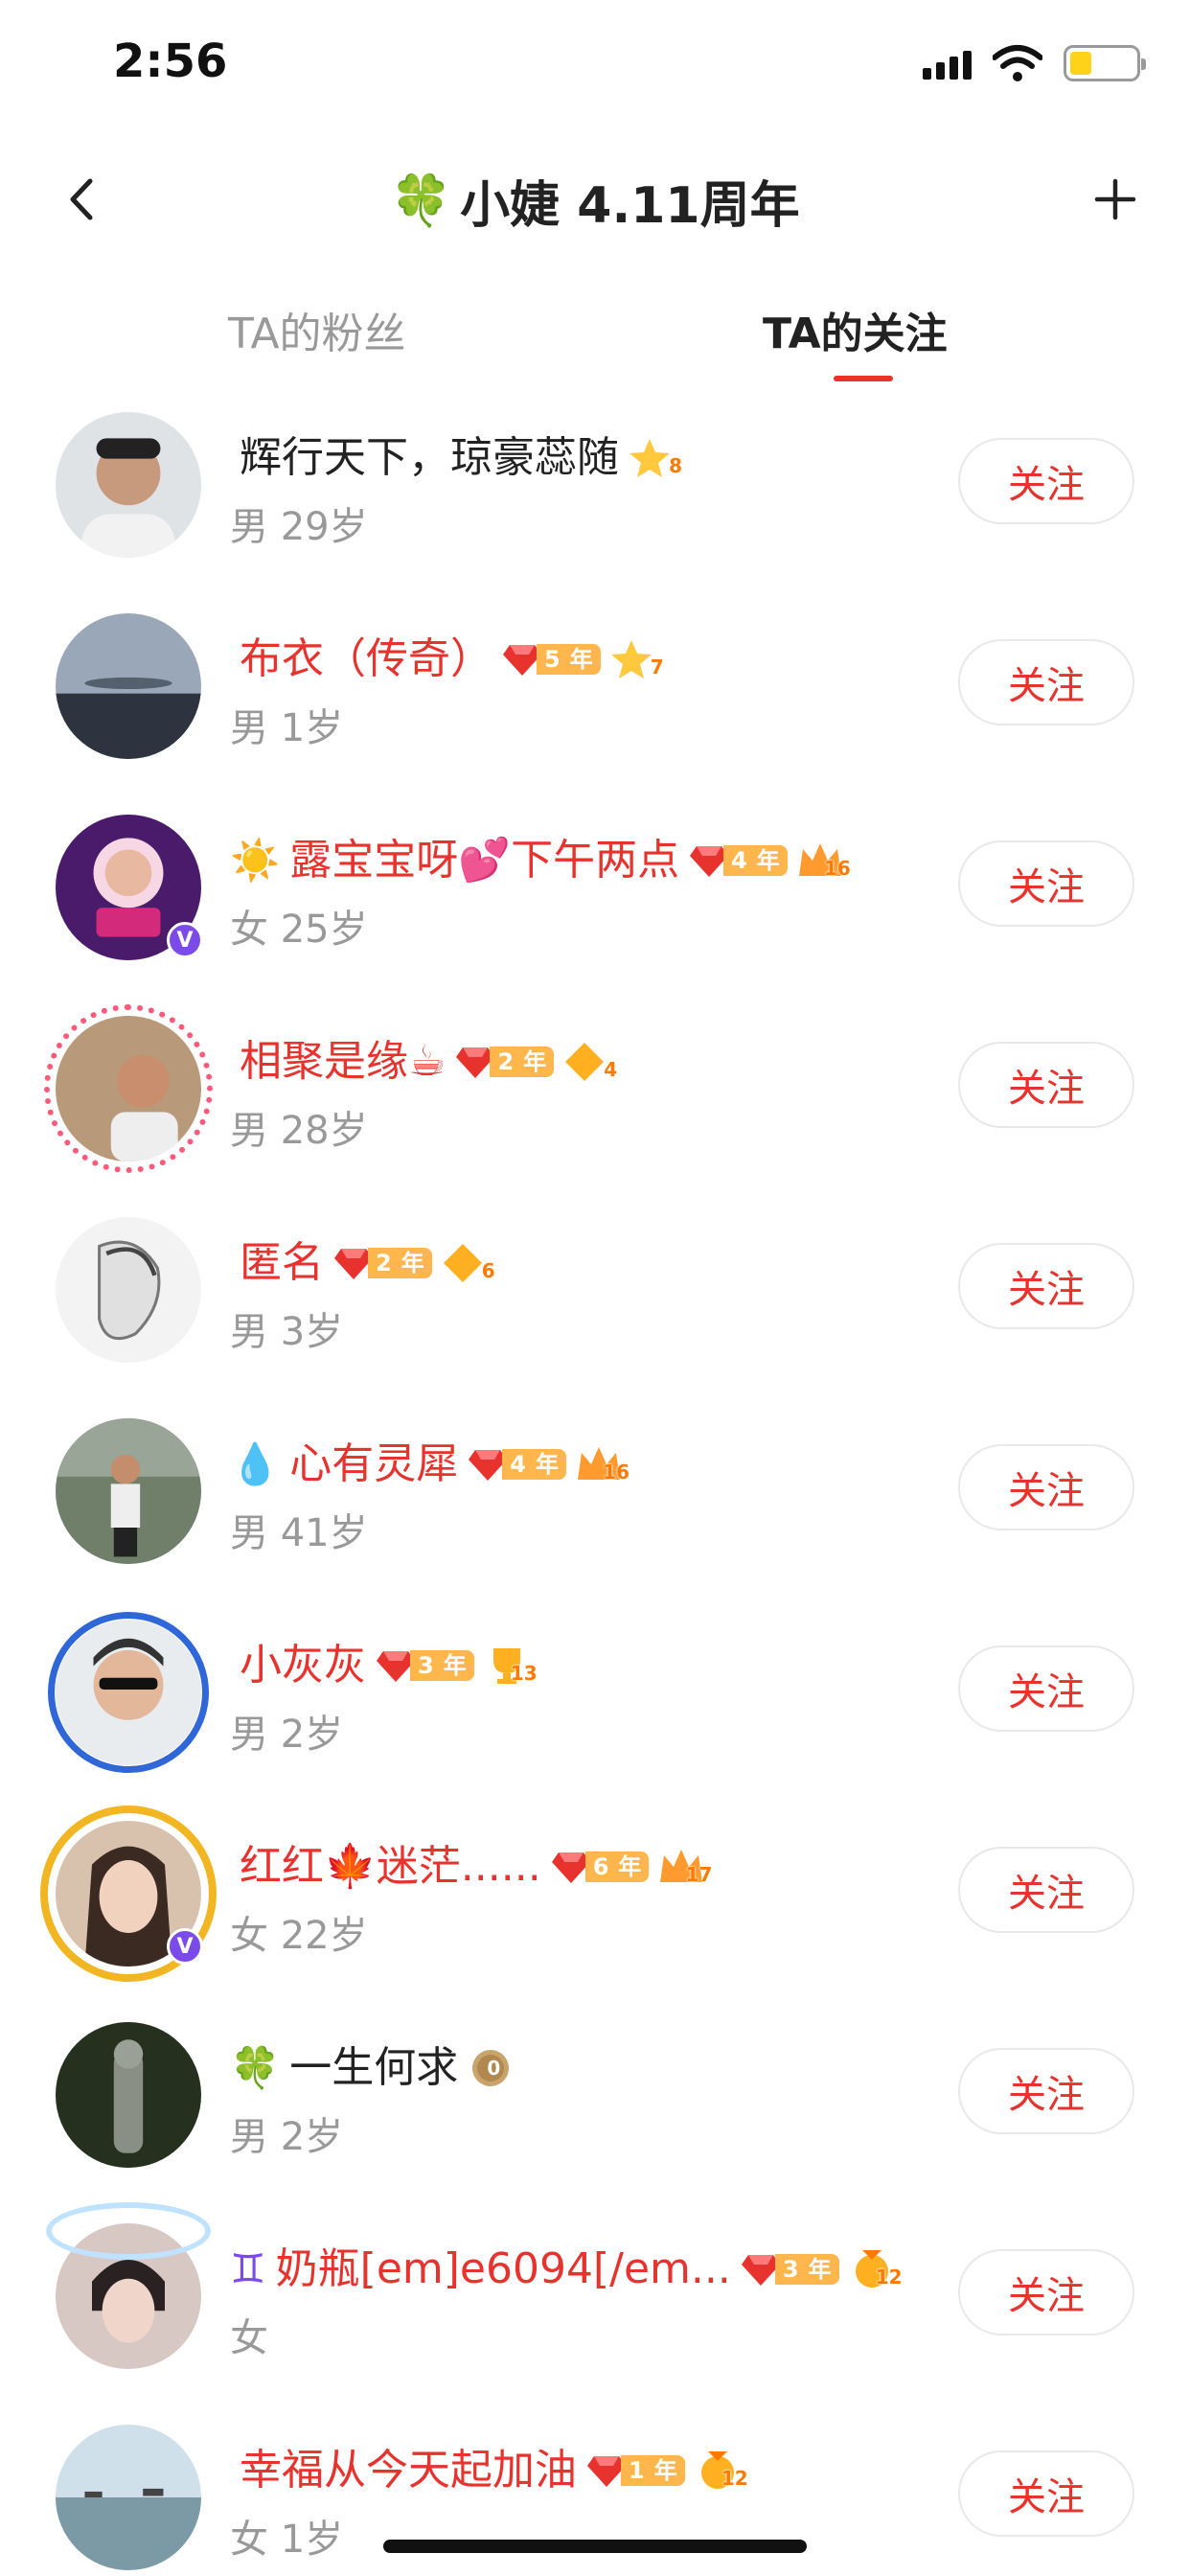 This screenshot has height=2576, width=1190. What do you see at coordinates (249, 2338) in the screenshot?
I see `gender-age: 女` at bounding box center [249, 2338].